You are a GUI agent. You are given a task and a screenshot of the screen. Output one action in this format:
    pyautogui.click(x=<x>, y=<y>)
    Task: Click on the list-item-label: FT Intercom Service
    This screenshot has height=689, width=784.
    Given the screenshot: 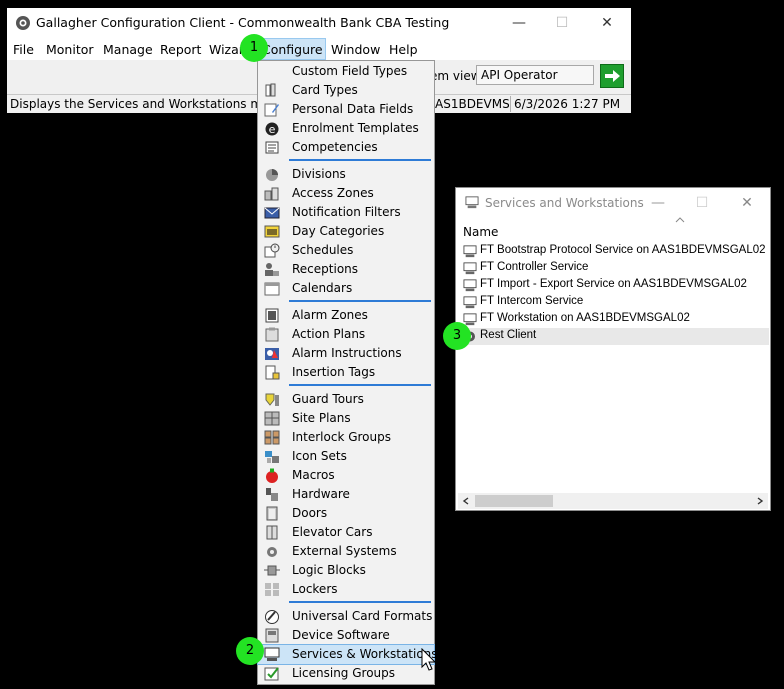 What is the action you would take?
    pyautogui.click(x=532, y=301)
    